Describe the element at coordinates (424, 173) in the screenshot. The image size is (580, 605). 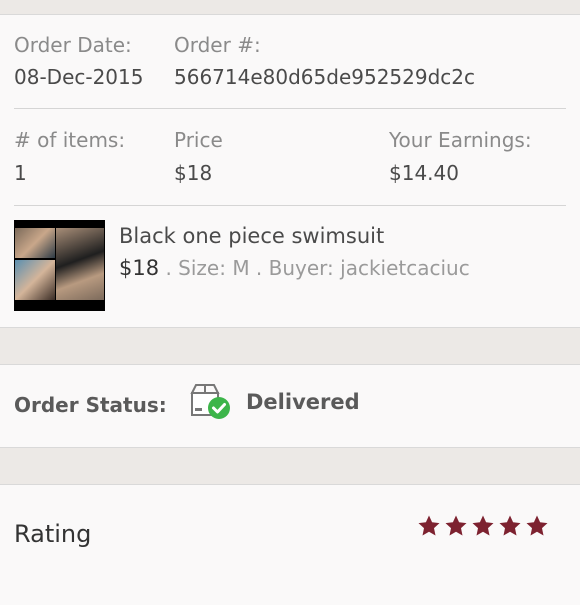
I see `earnings-value: $14.40` at that location.